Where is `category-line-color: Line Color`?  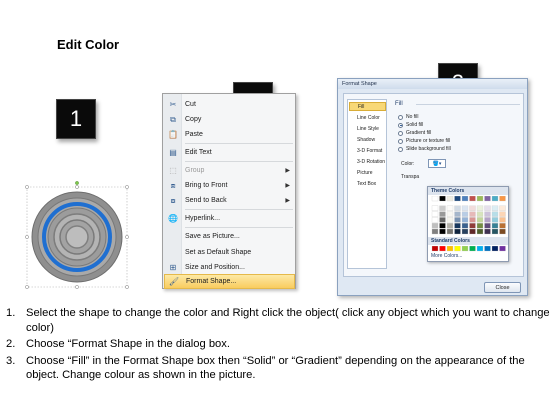
category-line-color: Line Color is located at coordinates (367, 117).